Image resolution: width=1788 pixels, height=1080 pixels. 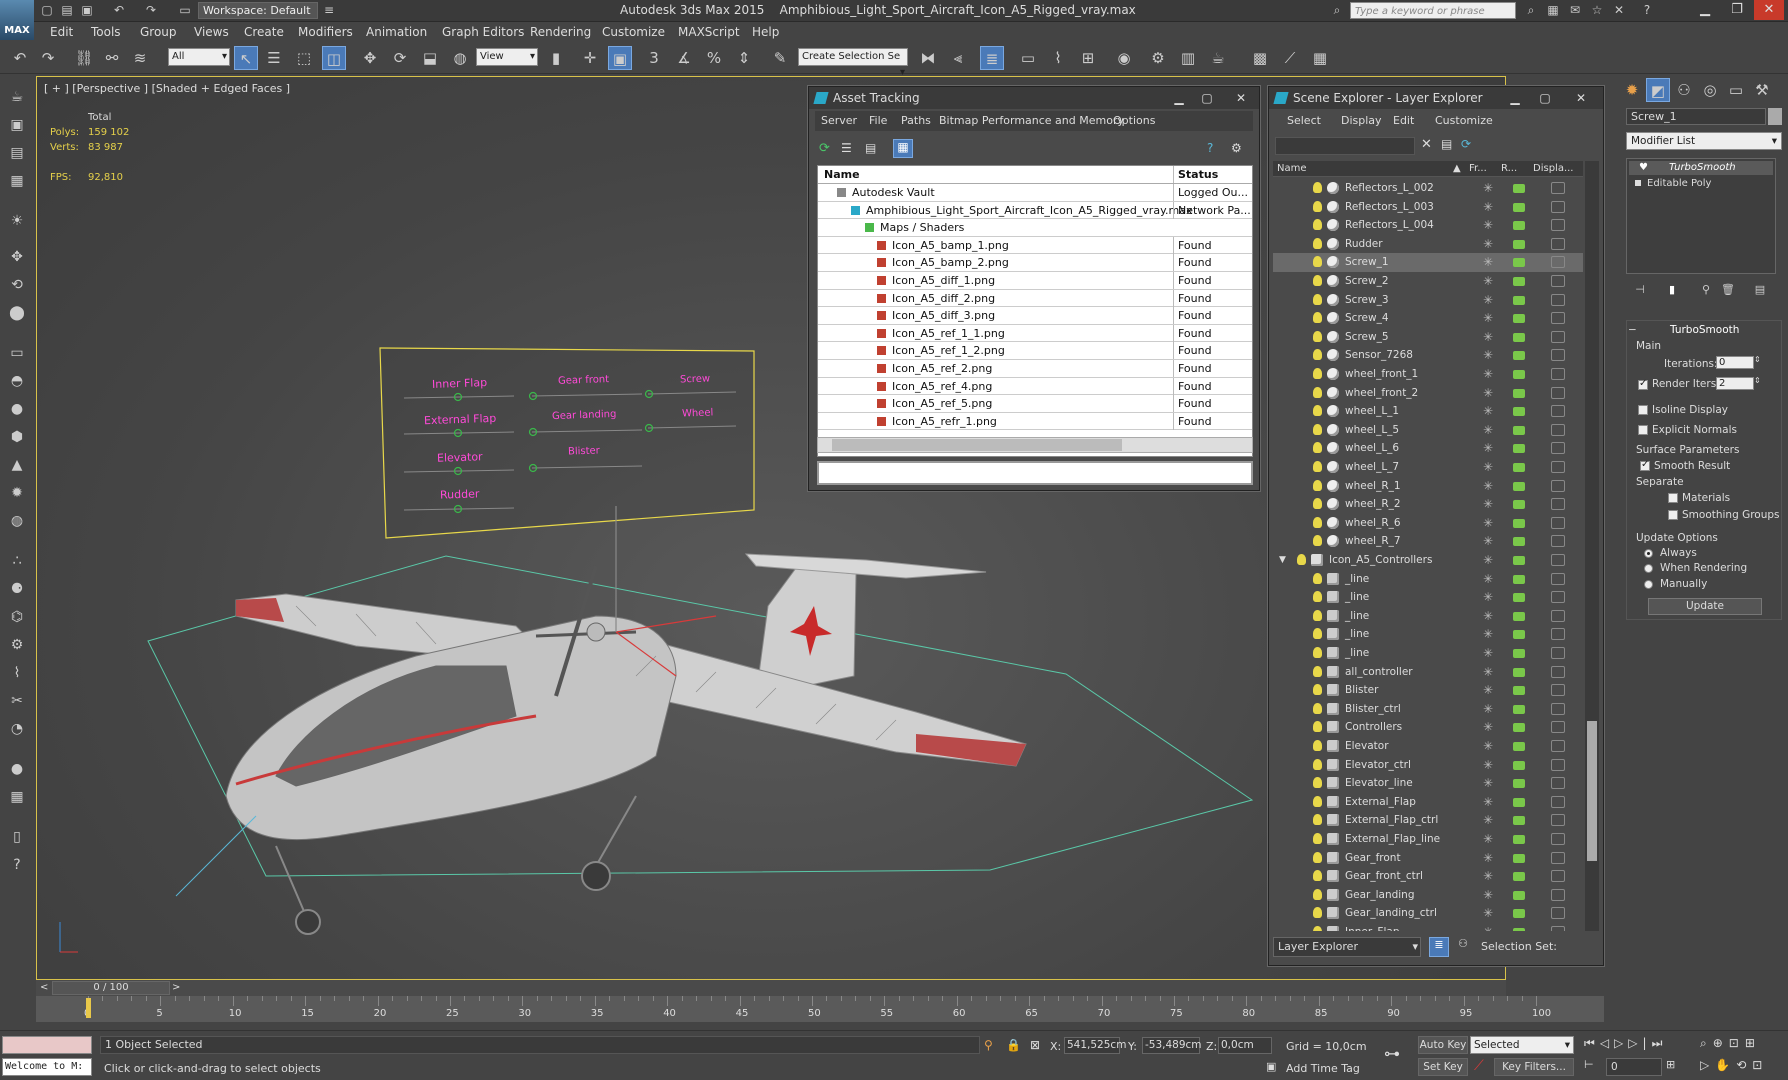 I want to click on time-slider, so click(x=771, y=988).